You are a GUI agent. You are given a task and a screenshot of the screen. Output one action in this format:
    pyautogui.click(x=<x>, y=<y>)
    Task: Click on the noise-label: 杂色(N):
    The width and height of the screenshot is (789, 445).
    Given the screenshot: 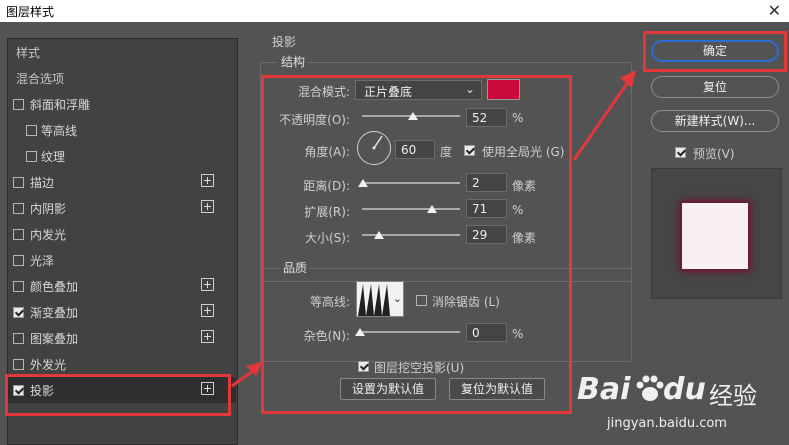 What is the action you would take?
    pyautogui.click(x=326, y=336)
    